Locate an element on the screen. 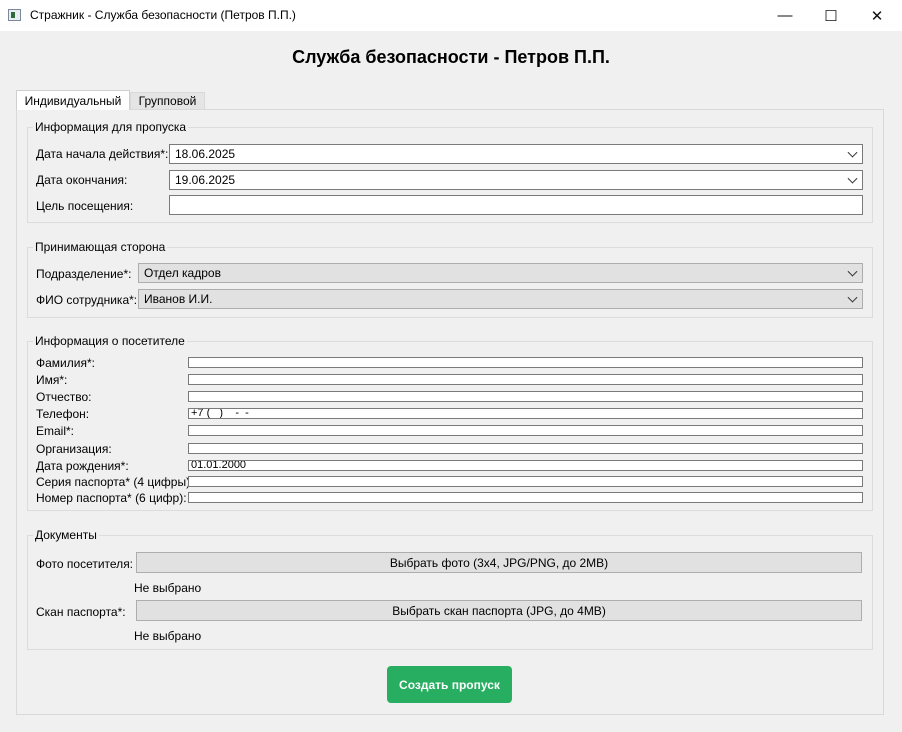 The height and width of the screenshot is (732, 902). department-value: Отдел кадров is located at coordinates (182, 273).